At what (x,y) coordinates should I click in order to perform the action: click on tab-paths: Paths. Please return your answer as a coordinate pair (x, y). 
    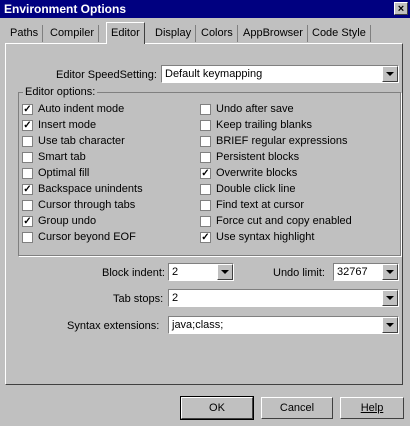
    Looking at the image, I should click on (25, 33).